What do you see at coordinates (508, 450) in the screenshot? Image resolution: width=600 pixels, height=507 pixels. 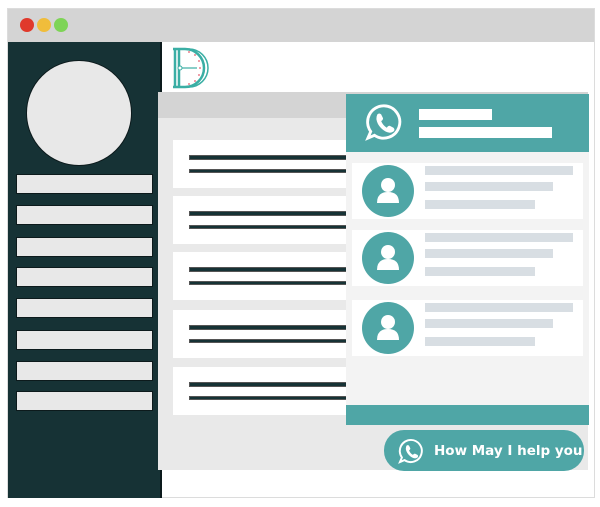 I see `help-button-label: How May I help you` at bounding box center [508, 450].